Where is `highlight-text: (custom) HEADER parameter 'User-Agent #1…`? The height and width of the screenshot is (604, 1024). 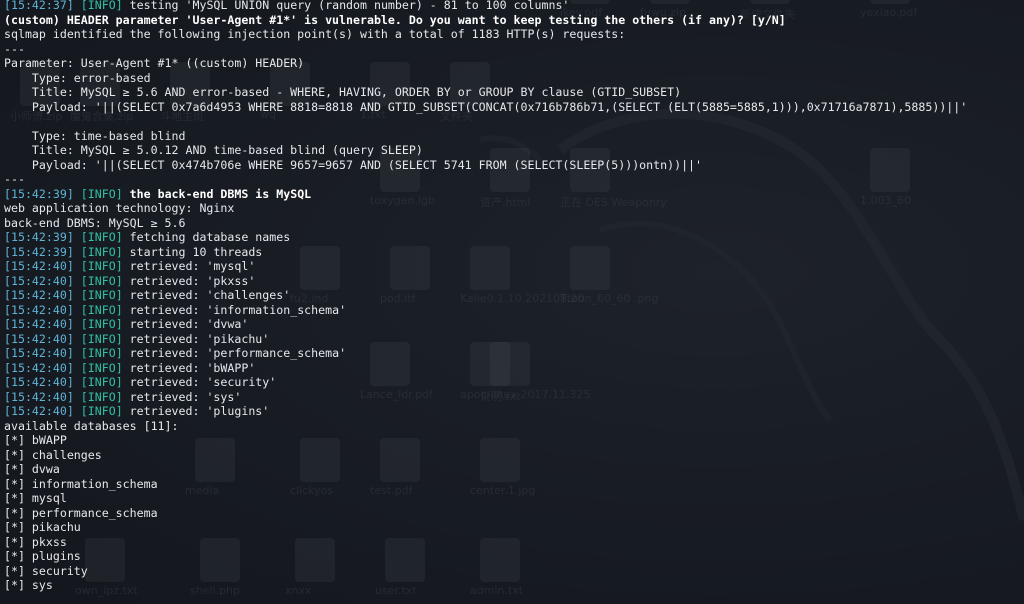
highlight-text: (custom) HEADER parameter 'User-Agent #1… is located at coordinates (395, 19).